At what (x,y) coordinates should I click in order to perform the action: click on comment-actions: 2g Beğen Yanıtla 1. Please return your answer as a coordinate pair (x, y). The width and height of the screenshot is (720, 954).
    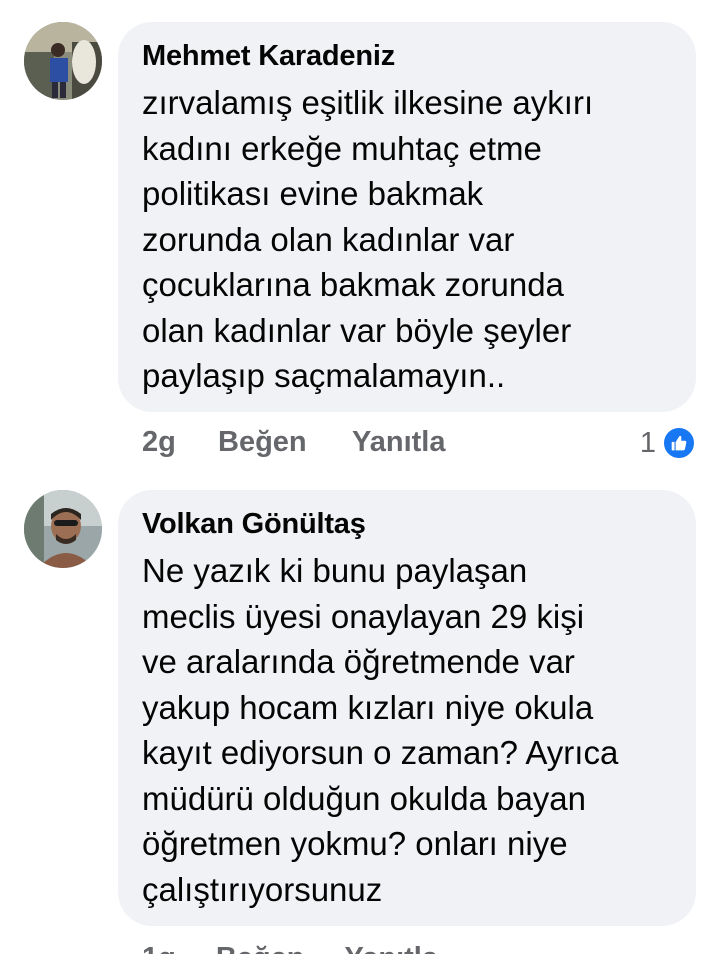
    Looking at the image, I should click on (419, 446).